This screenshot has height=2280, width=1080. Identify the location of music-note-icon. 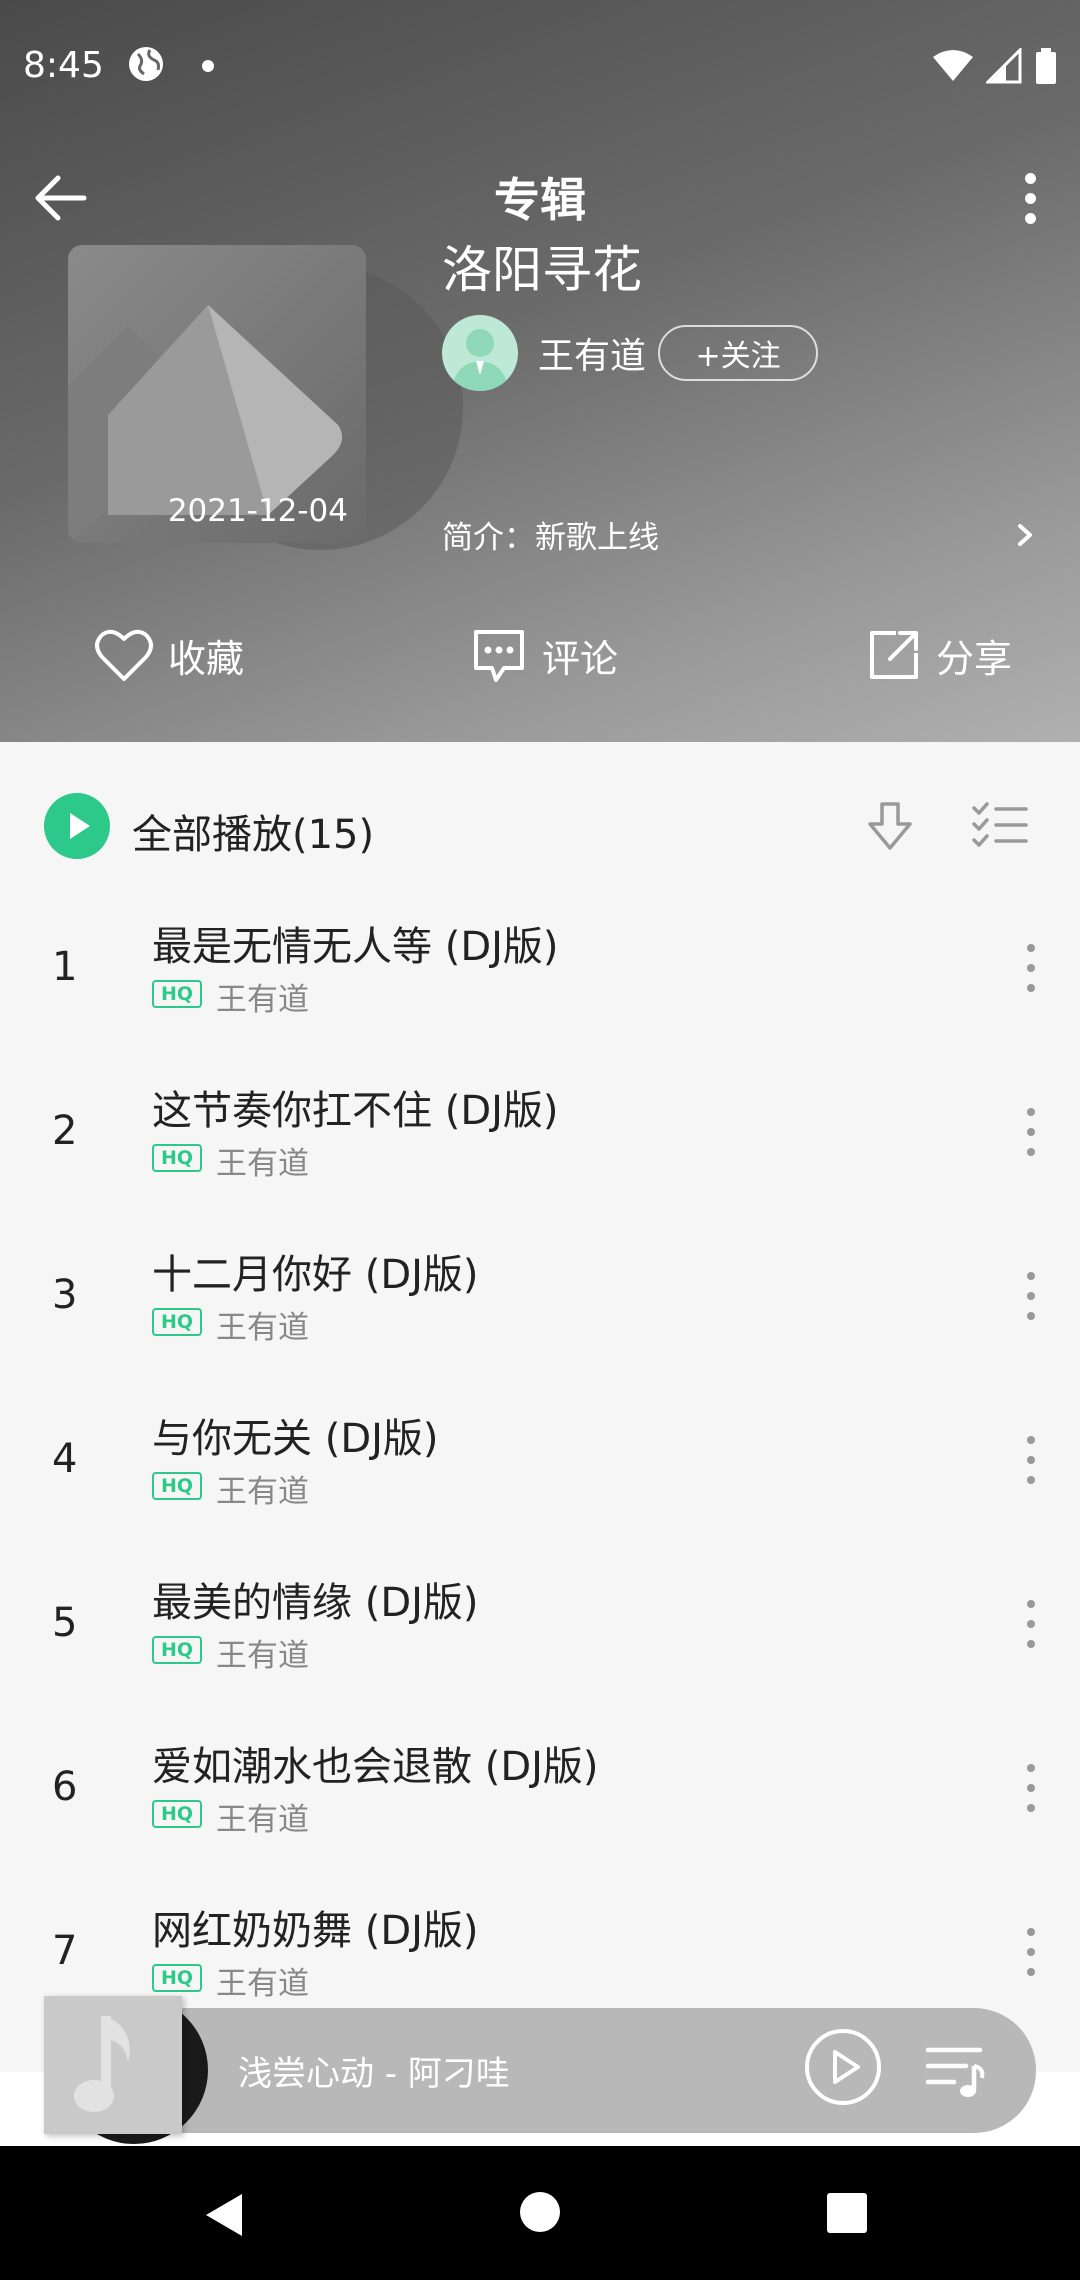
(102, 2064).